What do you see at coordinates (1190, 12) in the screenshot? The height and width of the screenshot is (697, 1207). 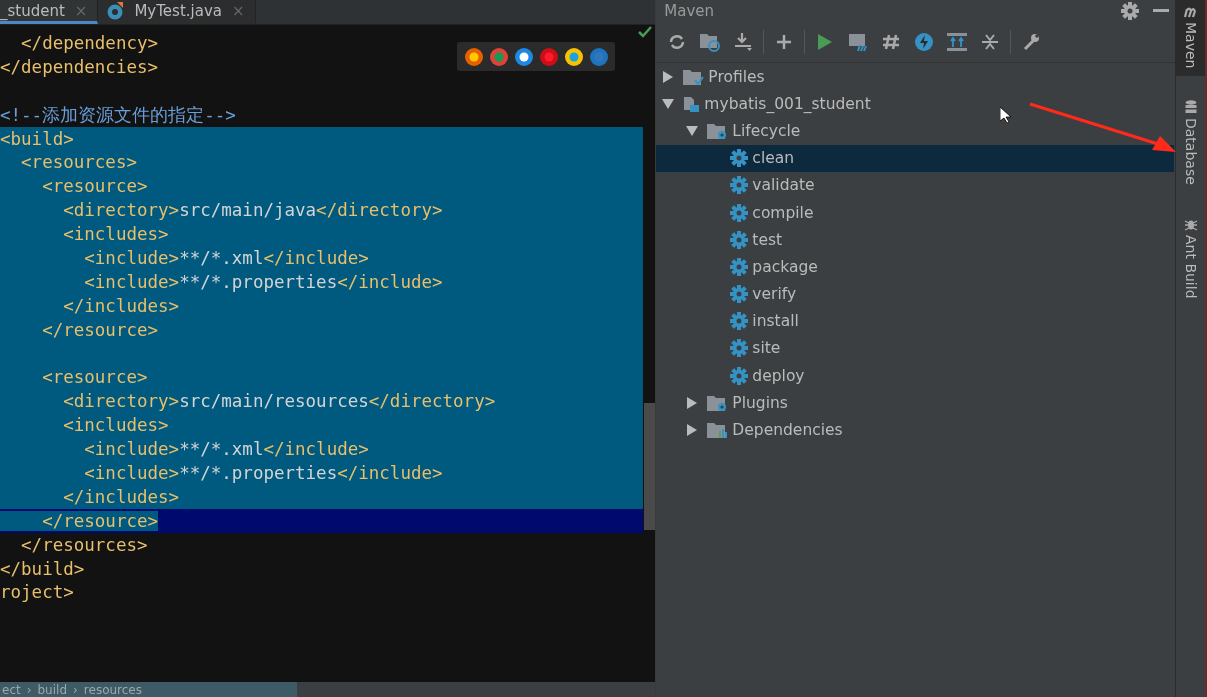 I see `maven-icon` at bounding box center [1190, 12].